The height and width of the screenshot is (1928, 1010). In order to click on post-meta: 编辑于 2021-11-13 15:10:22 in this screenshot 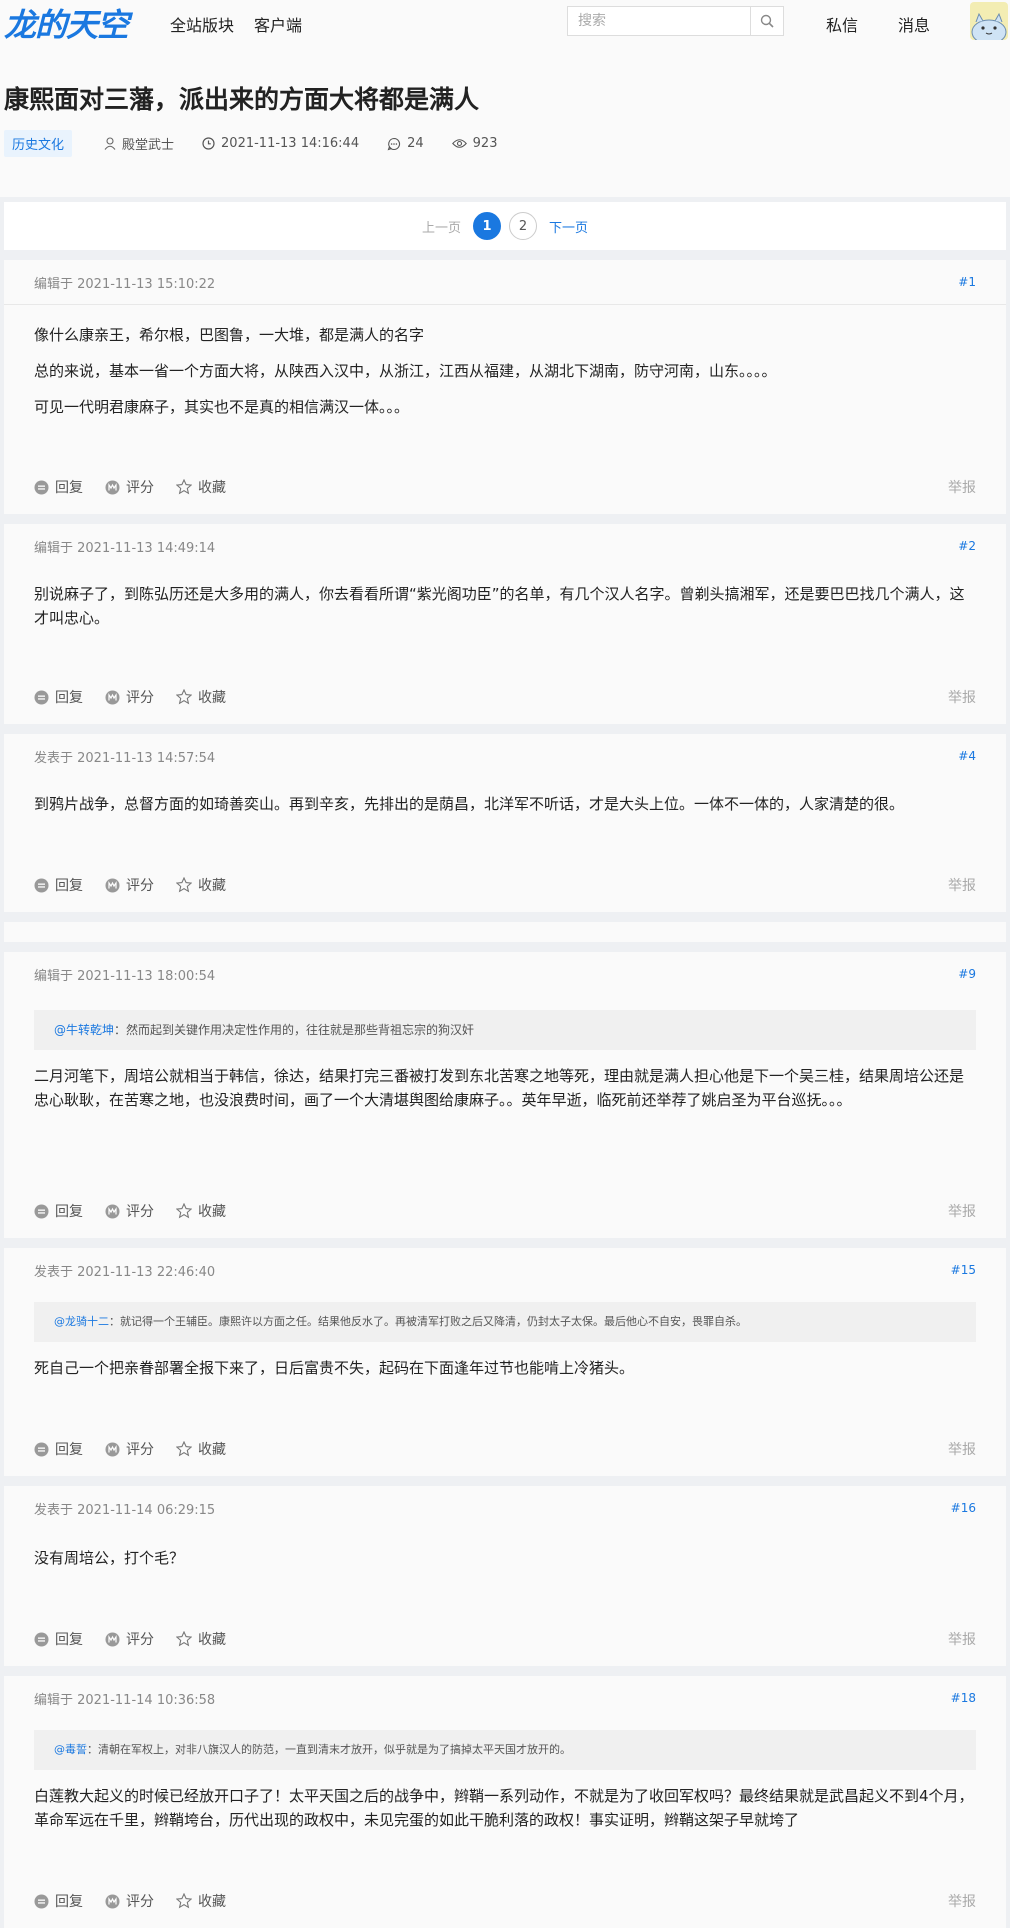, I will do `click(125, 284)`.